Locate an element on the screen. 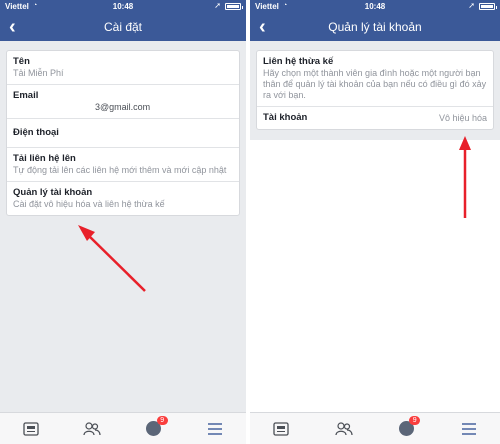 This screenshot has height=444, width=500. settings-item-label: Tải liên hệ lên is located at coordinates (44, 158).